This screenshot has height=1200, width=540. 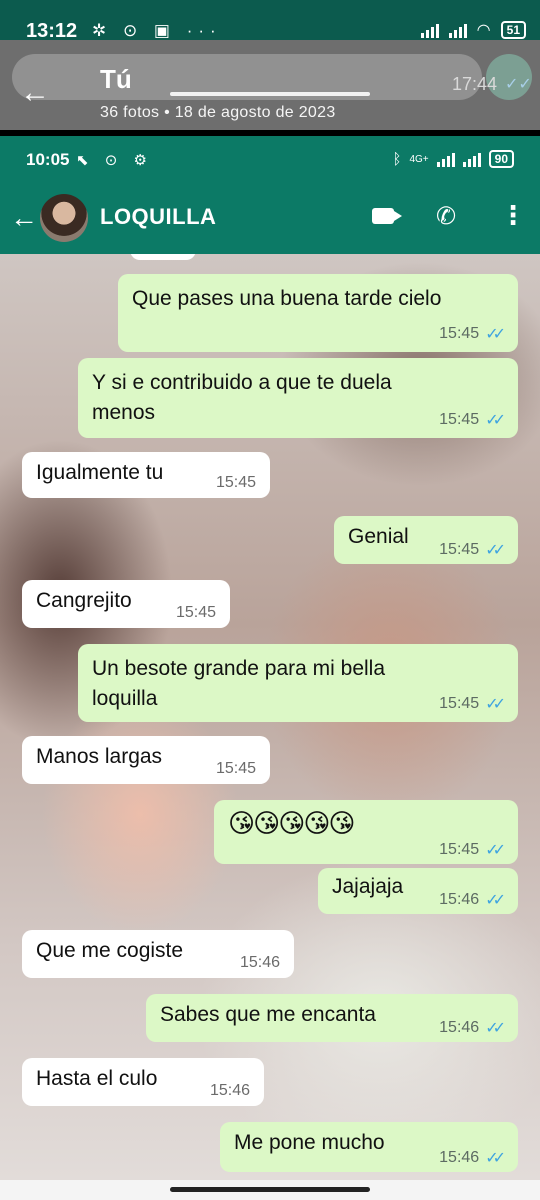 What do you see at coordinates (318, 313) in the screenshot?
I see `message-bubble: Que pases una buena tarde cielo 15:45 ✓✓` at bounding box center [318, 313].